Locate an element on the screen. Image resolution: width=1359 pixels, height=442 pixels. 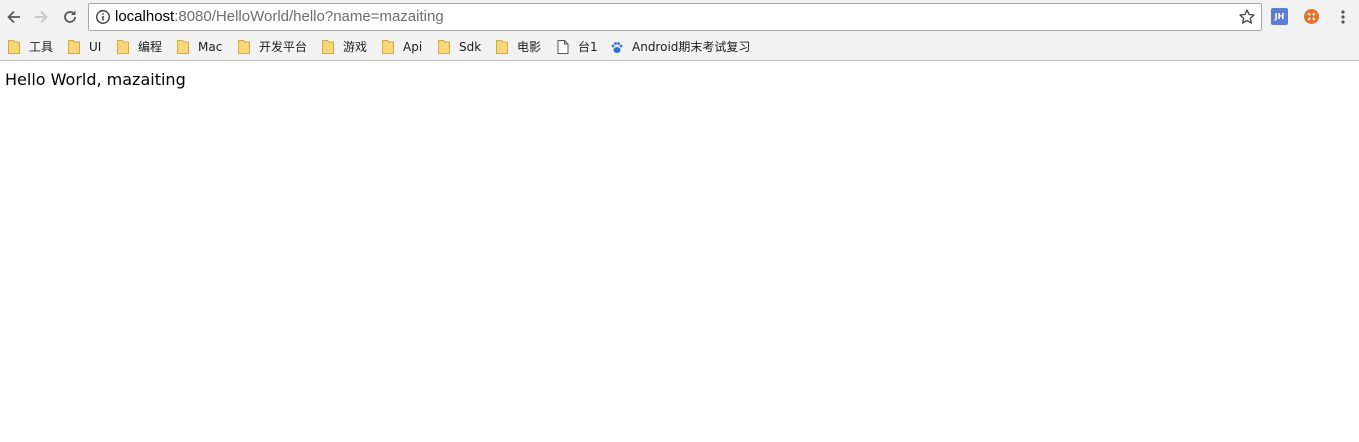
bookmark-page-tai1: 台1 is located at coordinates (577, 47).